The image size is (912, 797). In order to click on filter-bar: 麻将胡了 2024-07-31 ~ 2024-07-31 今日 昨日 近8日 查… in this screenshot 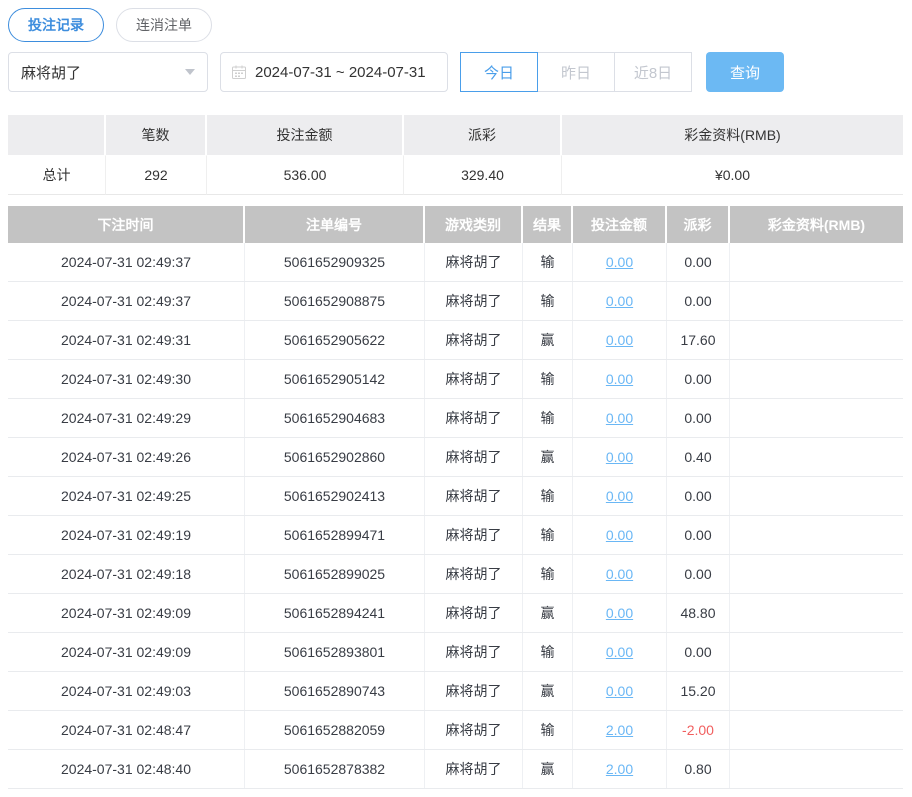, I will do `click(456, 72)`.